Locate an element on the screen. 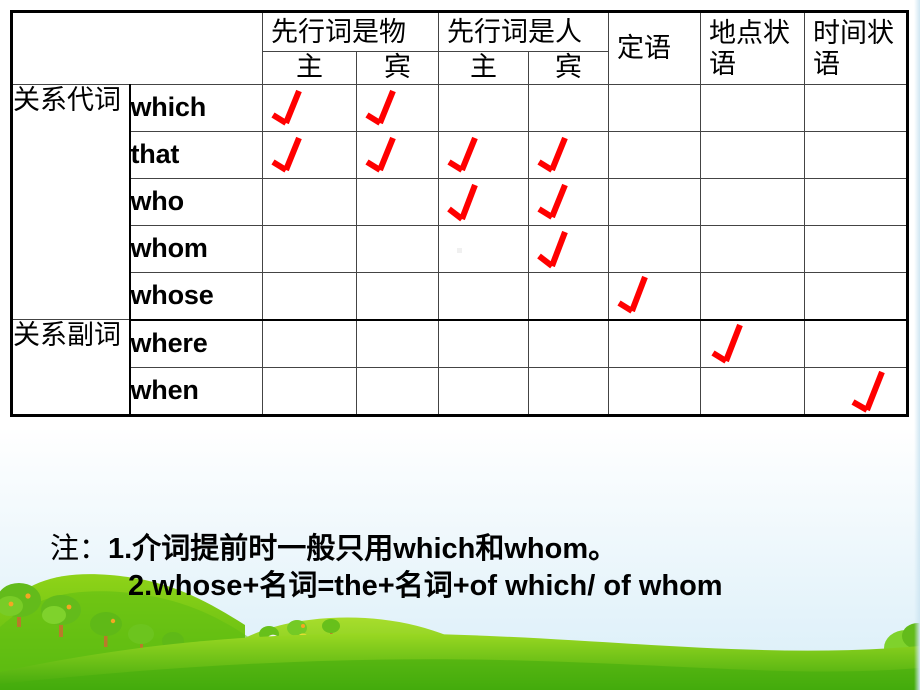 This screenshot has width=920, height=690. cell-whom-person-object is located at coordinates (568, 248).